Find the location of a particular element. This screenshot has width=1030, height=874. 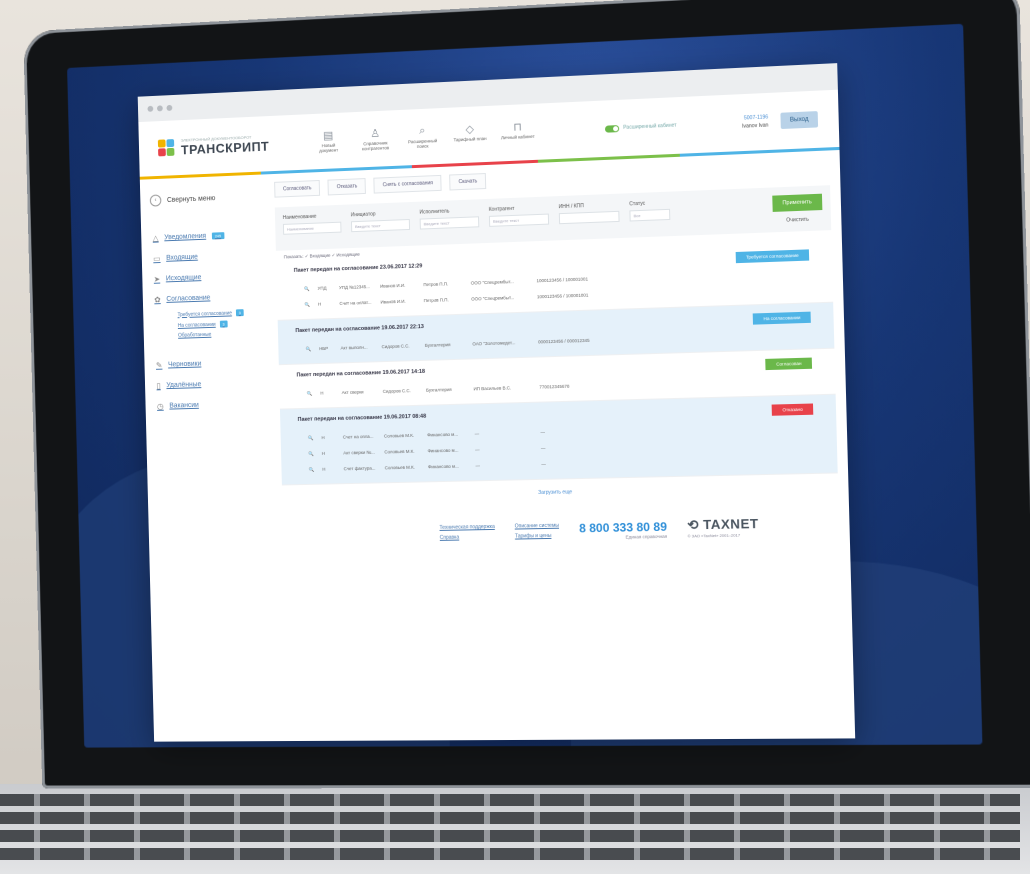

filter-initiator-input: Введите текст is located at coordinates (380, 225).